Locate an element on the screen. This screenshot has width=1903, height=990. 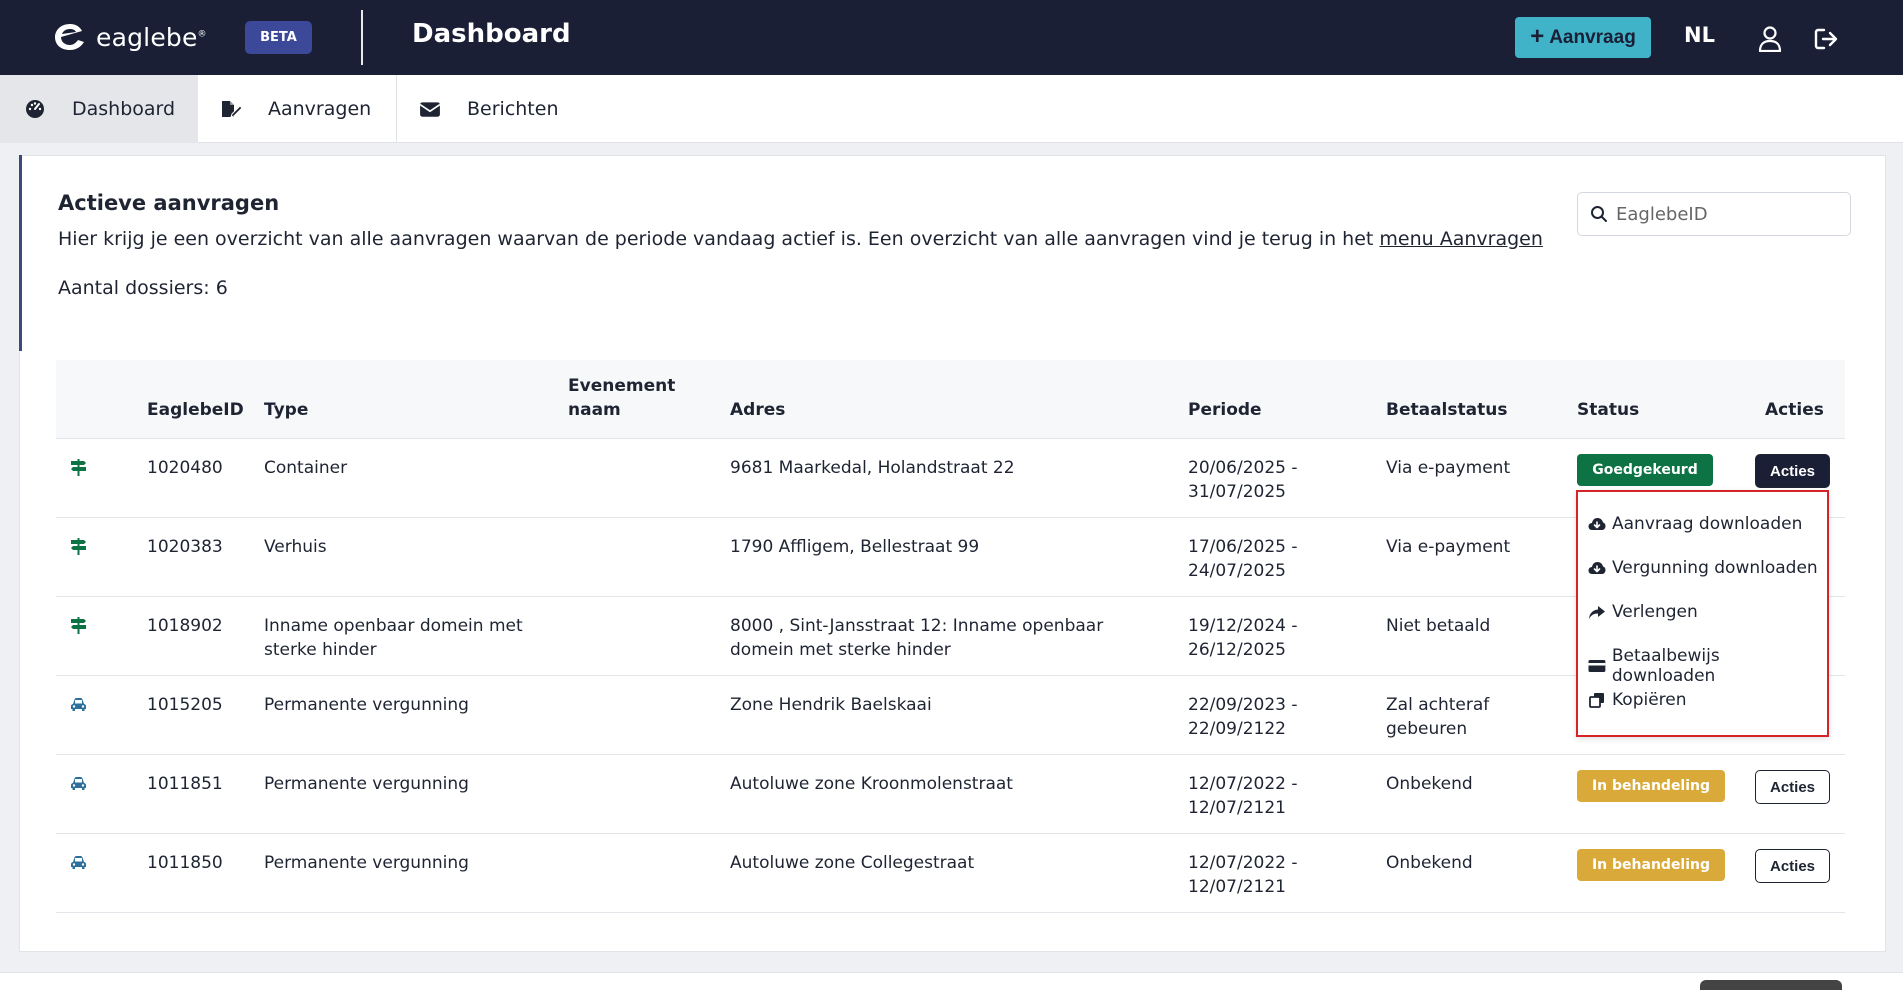
cell-address: 1790 Affligem, Bellestraat 99 is located at coordinates (950, 547).